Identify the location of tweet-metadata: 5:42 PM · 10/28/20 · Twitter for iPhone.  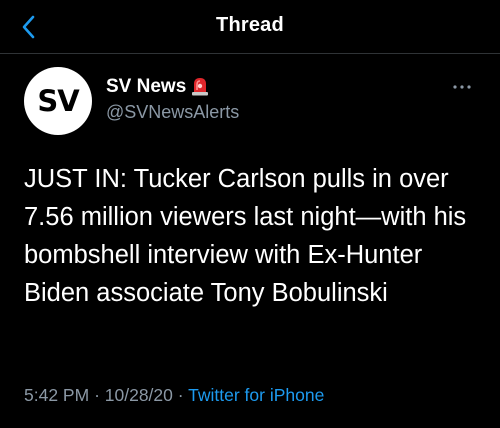
(174, 395).